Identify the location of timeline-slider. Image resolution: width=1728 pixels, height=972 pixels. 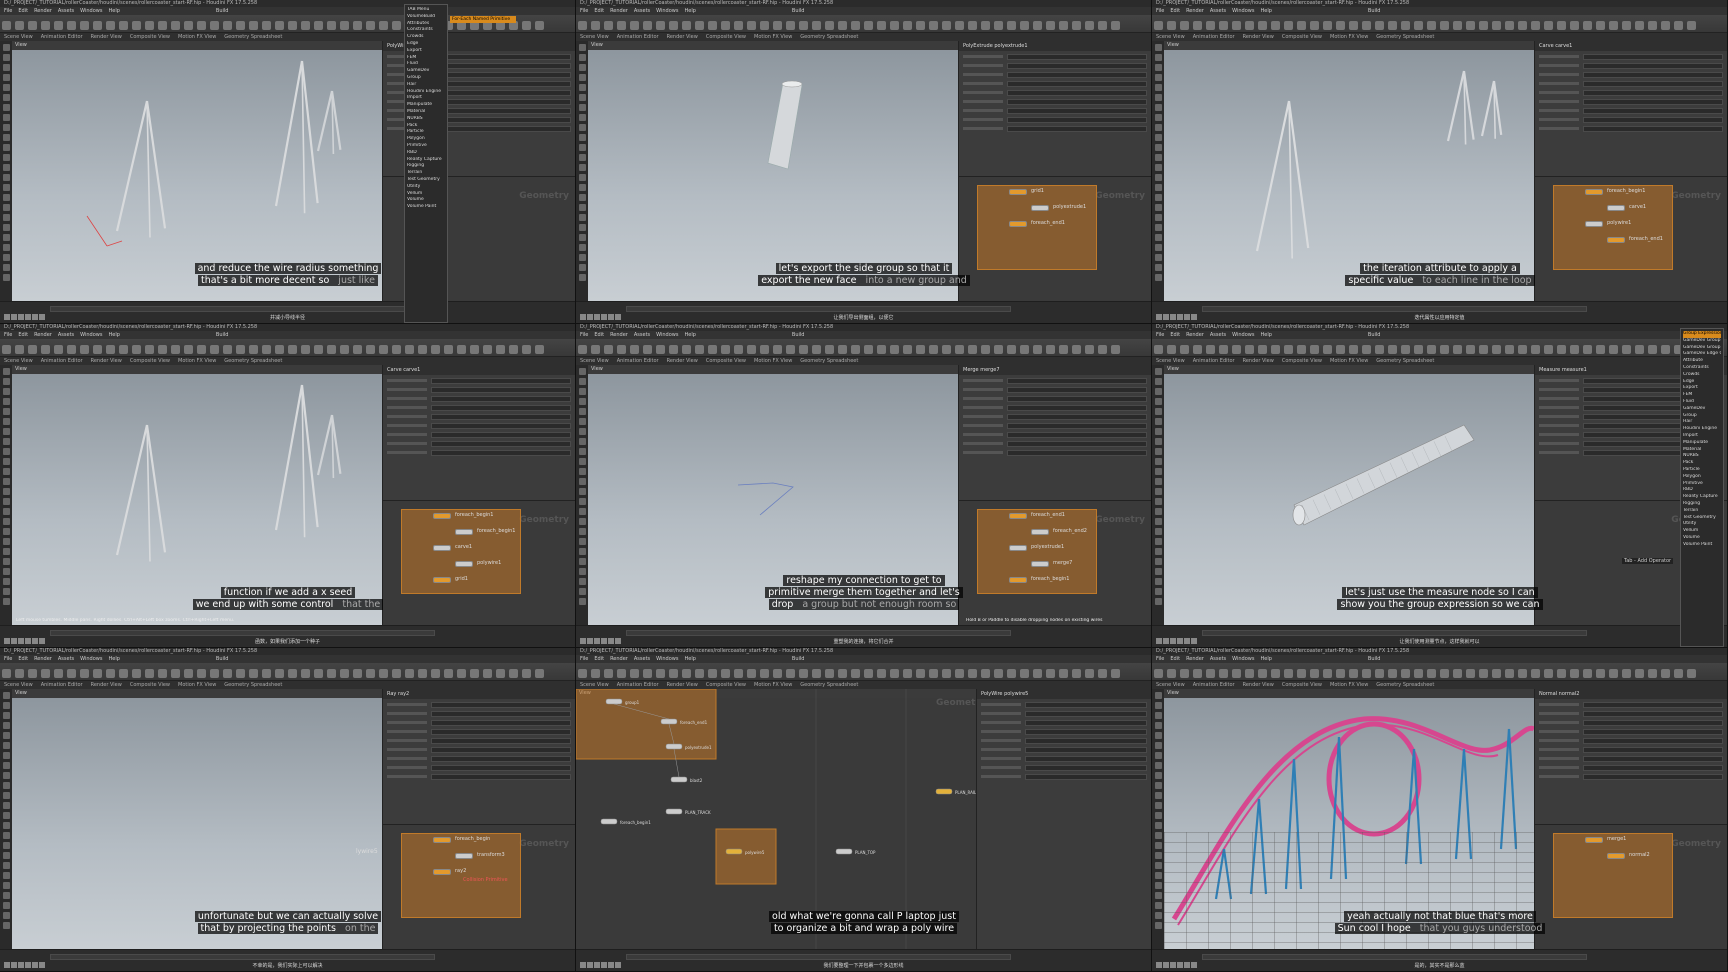
(818, 309).